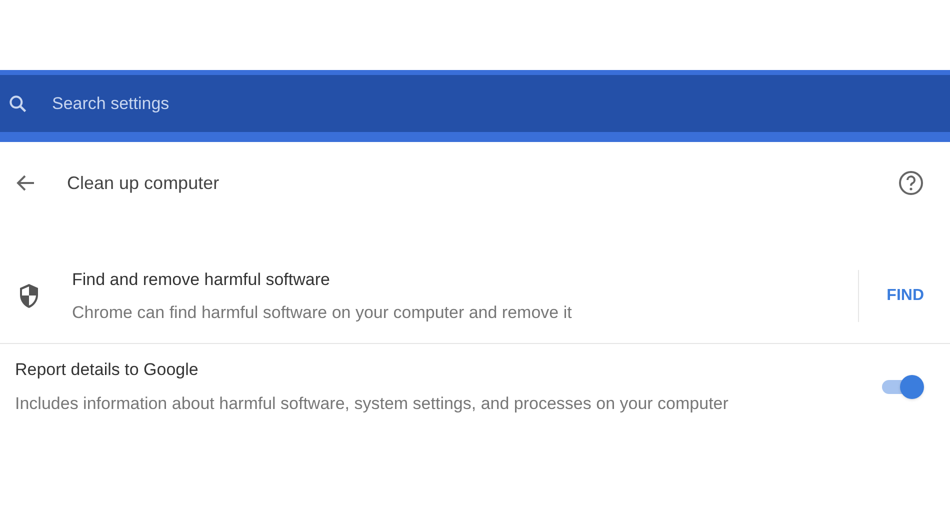 This screenshot has width=950, height=528. I want to click on find-button: FIND, so click(905, 296).